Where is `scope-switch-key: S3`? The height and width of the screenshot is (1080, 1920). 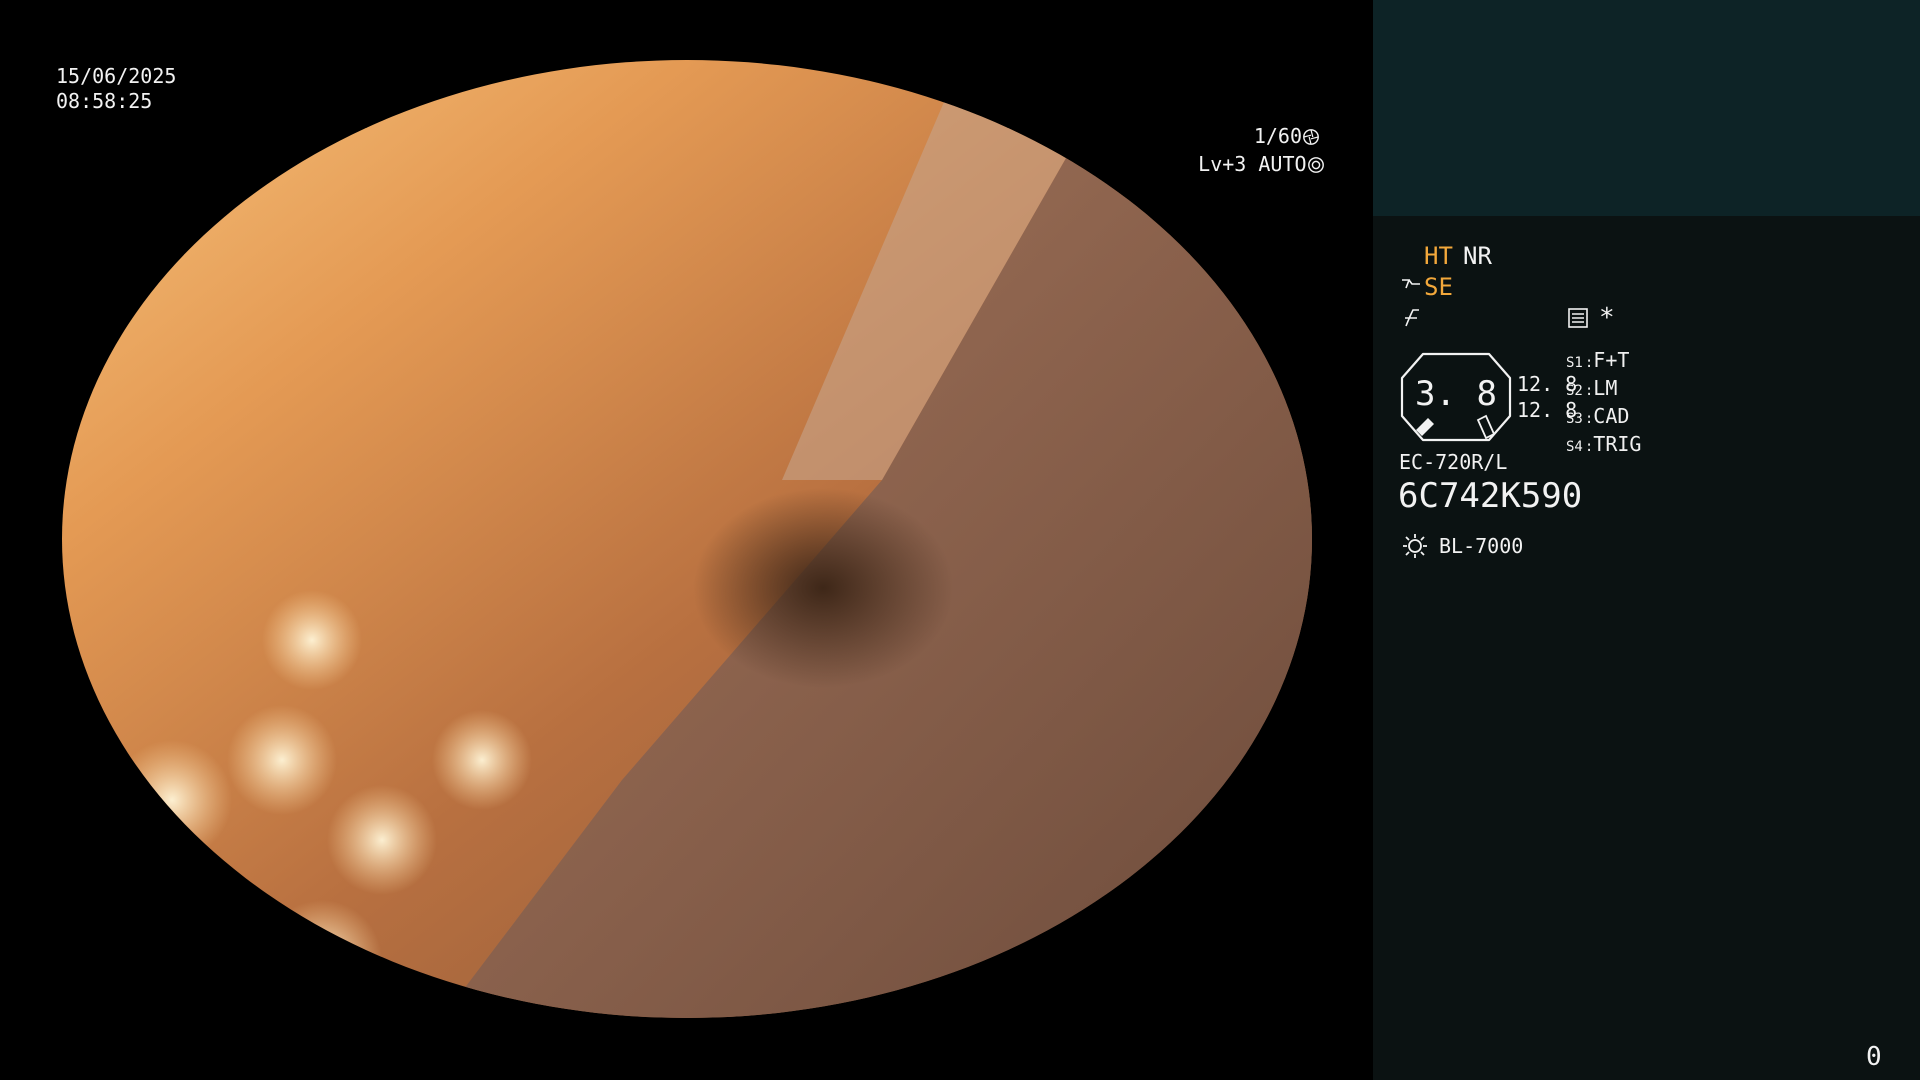
scope-switch-key: S3 is located at coordinates (1574, 419).